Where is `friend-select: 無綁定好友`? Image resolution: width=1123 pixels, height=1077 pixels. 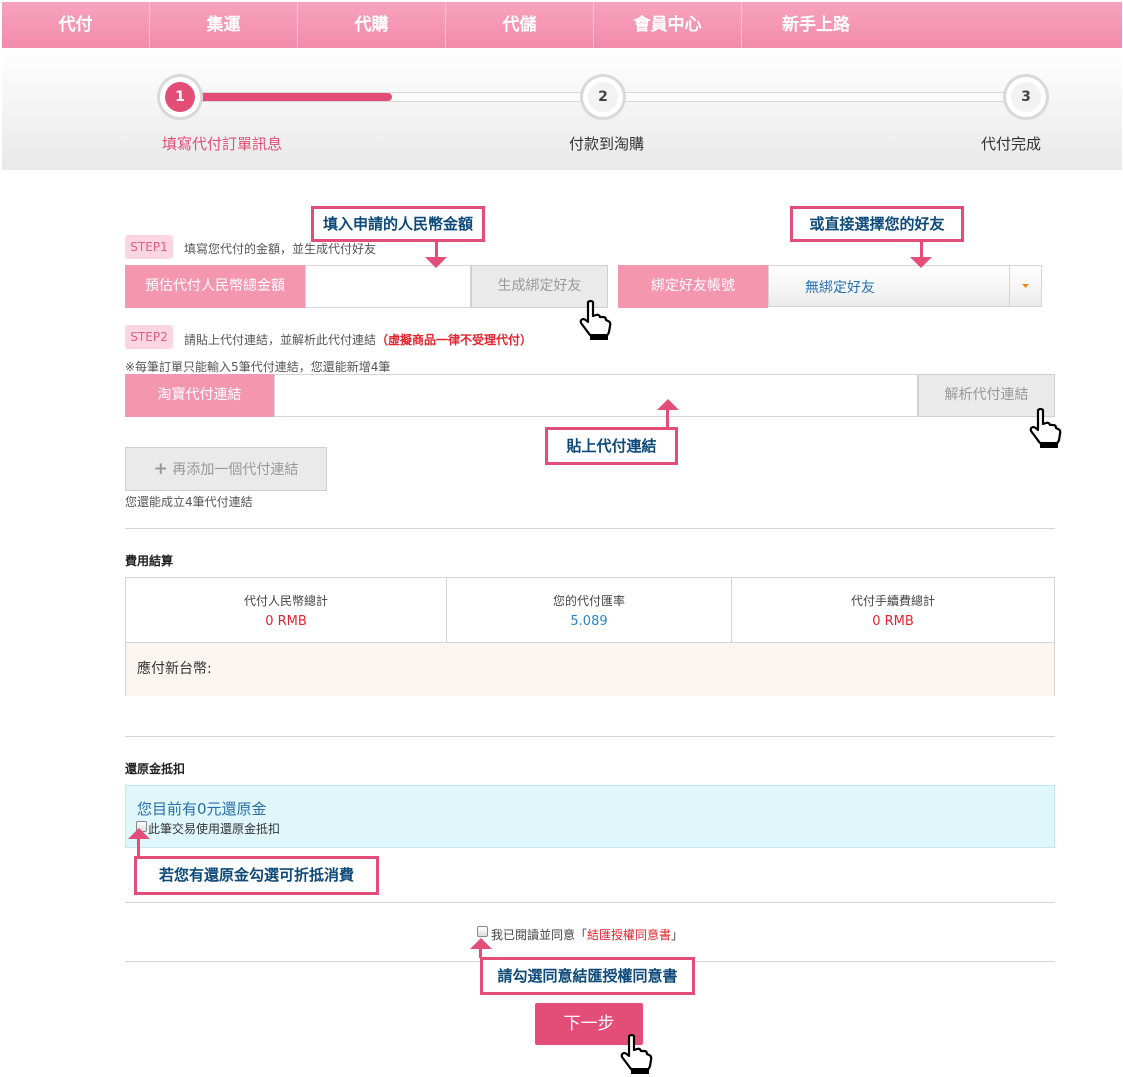
friend-select: 無綁定好友 is located at coordinates (905, 286).